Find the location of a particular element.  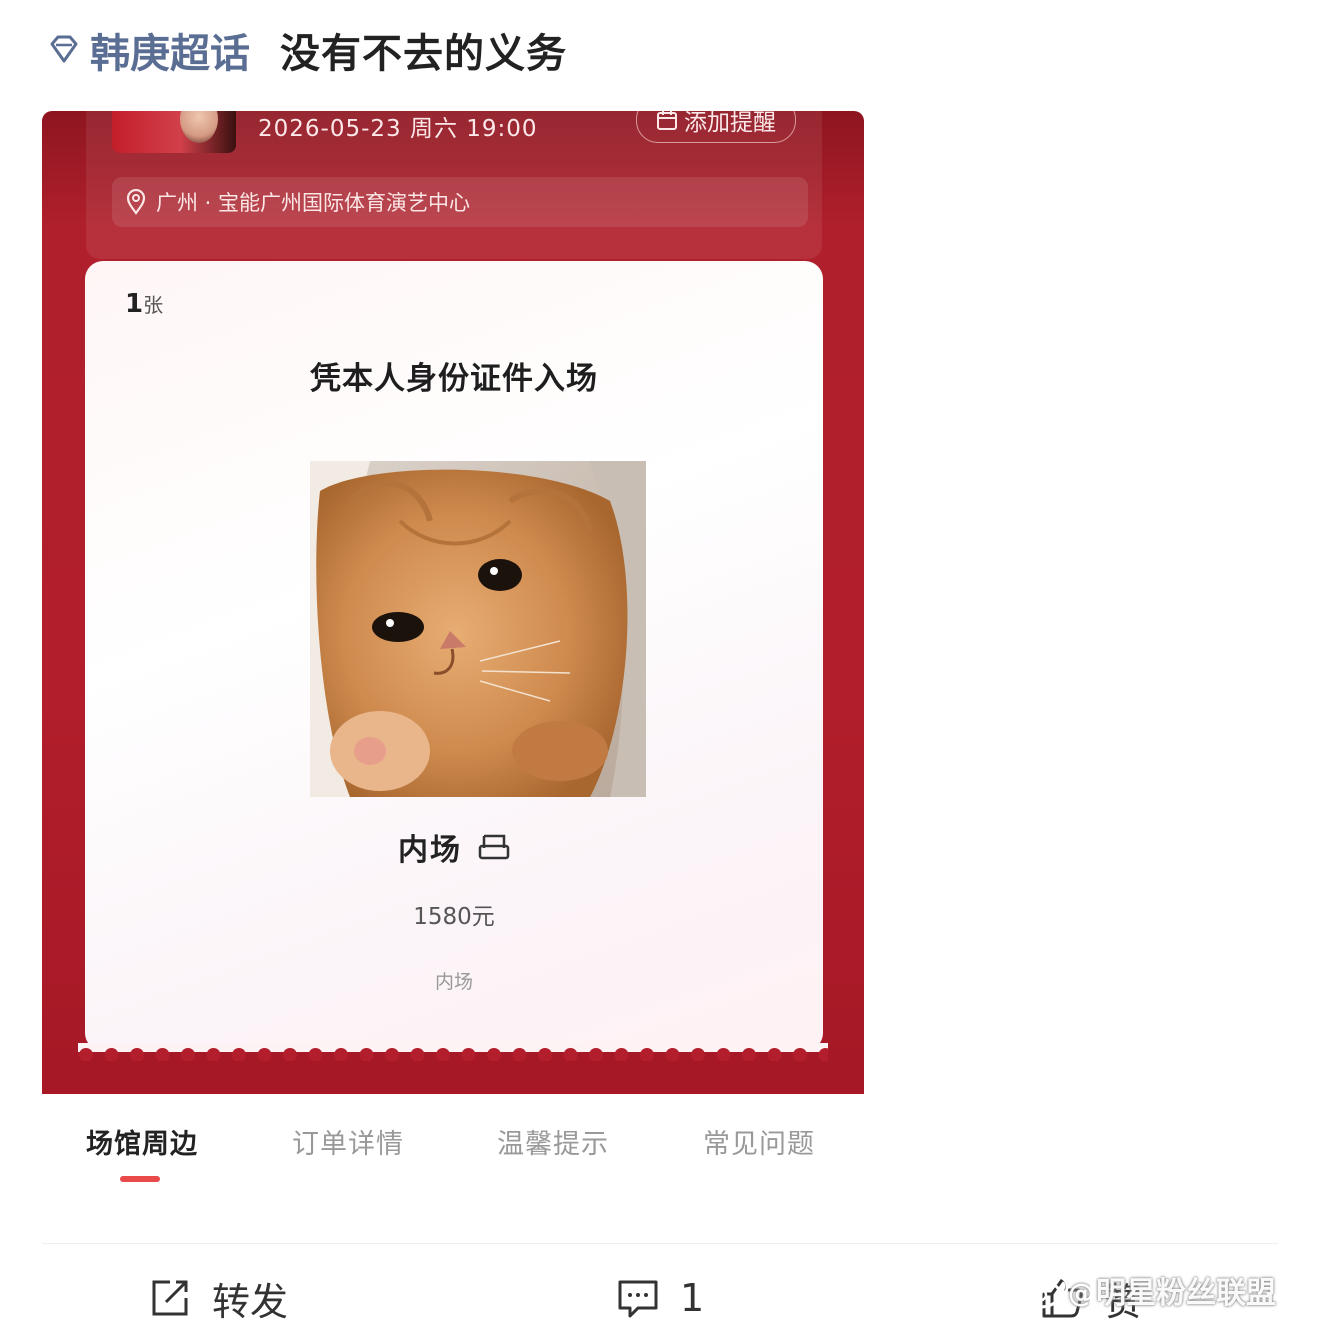

ticket-perforation is located at coordinates (453, 1052).